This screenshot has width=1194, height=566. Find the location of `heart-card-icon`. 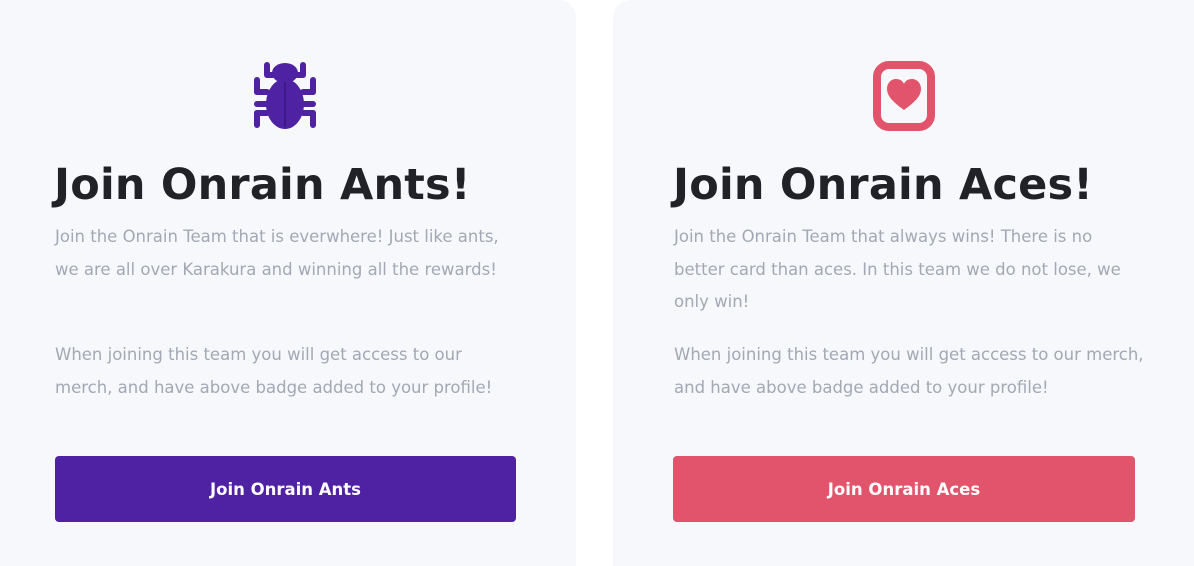

heart-card-icon is located at coordinates (904, 96).